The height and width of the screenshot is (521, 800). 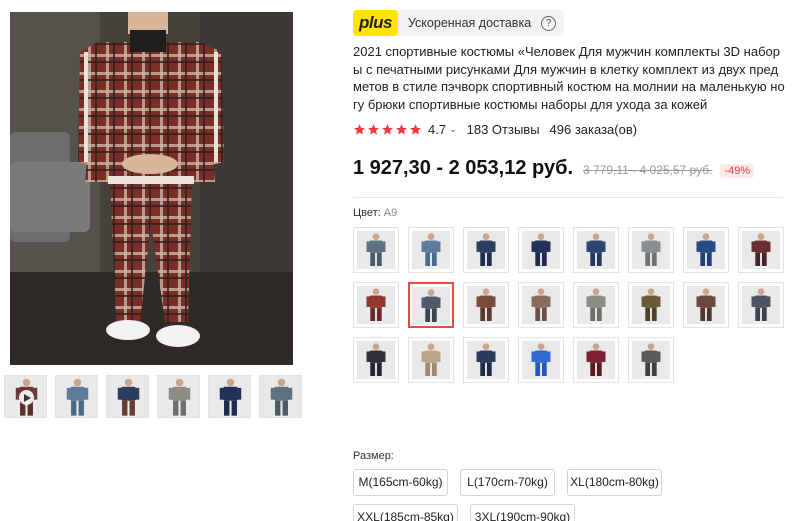 What do you see at coordinates (375, 23) in the screenshot?
I see `plus-logo: plus` at bounding box center [375, 23].